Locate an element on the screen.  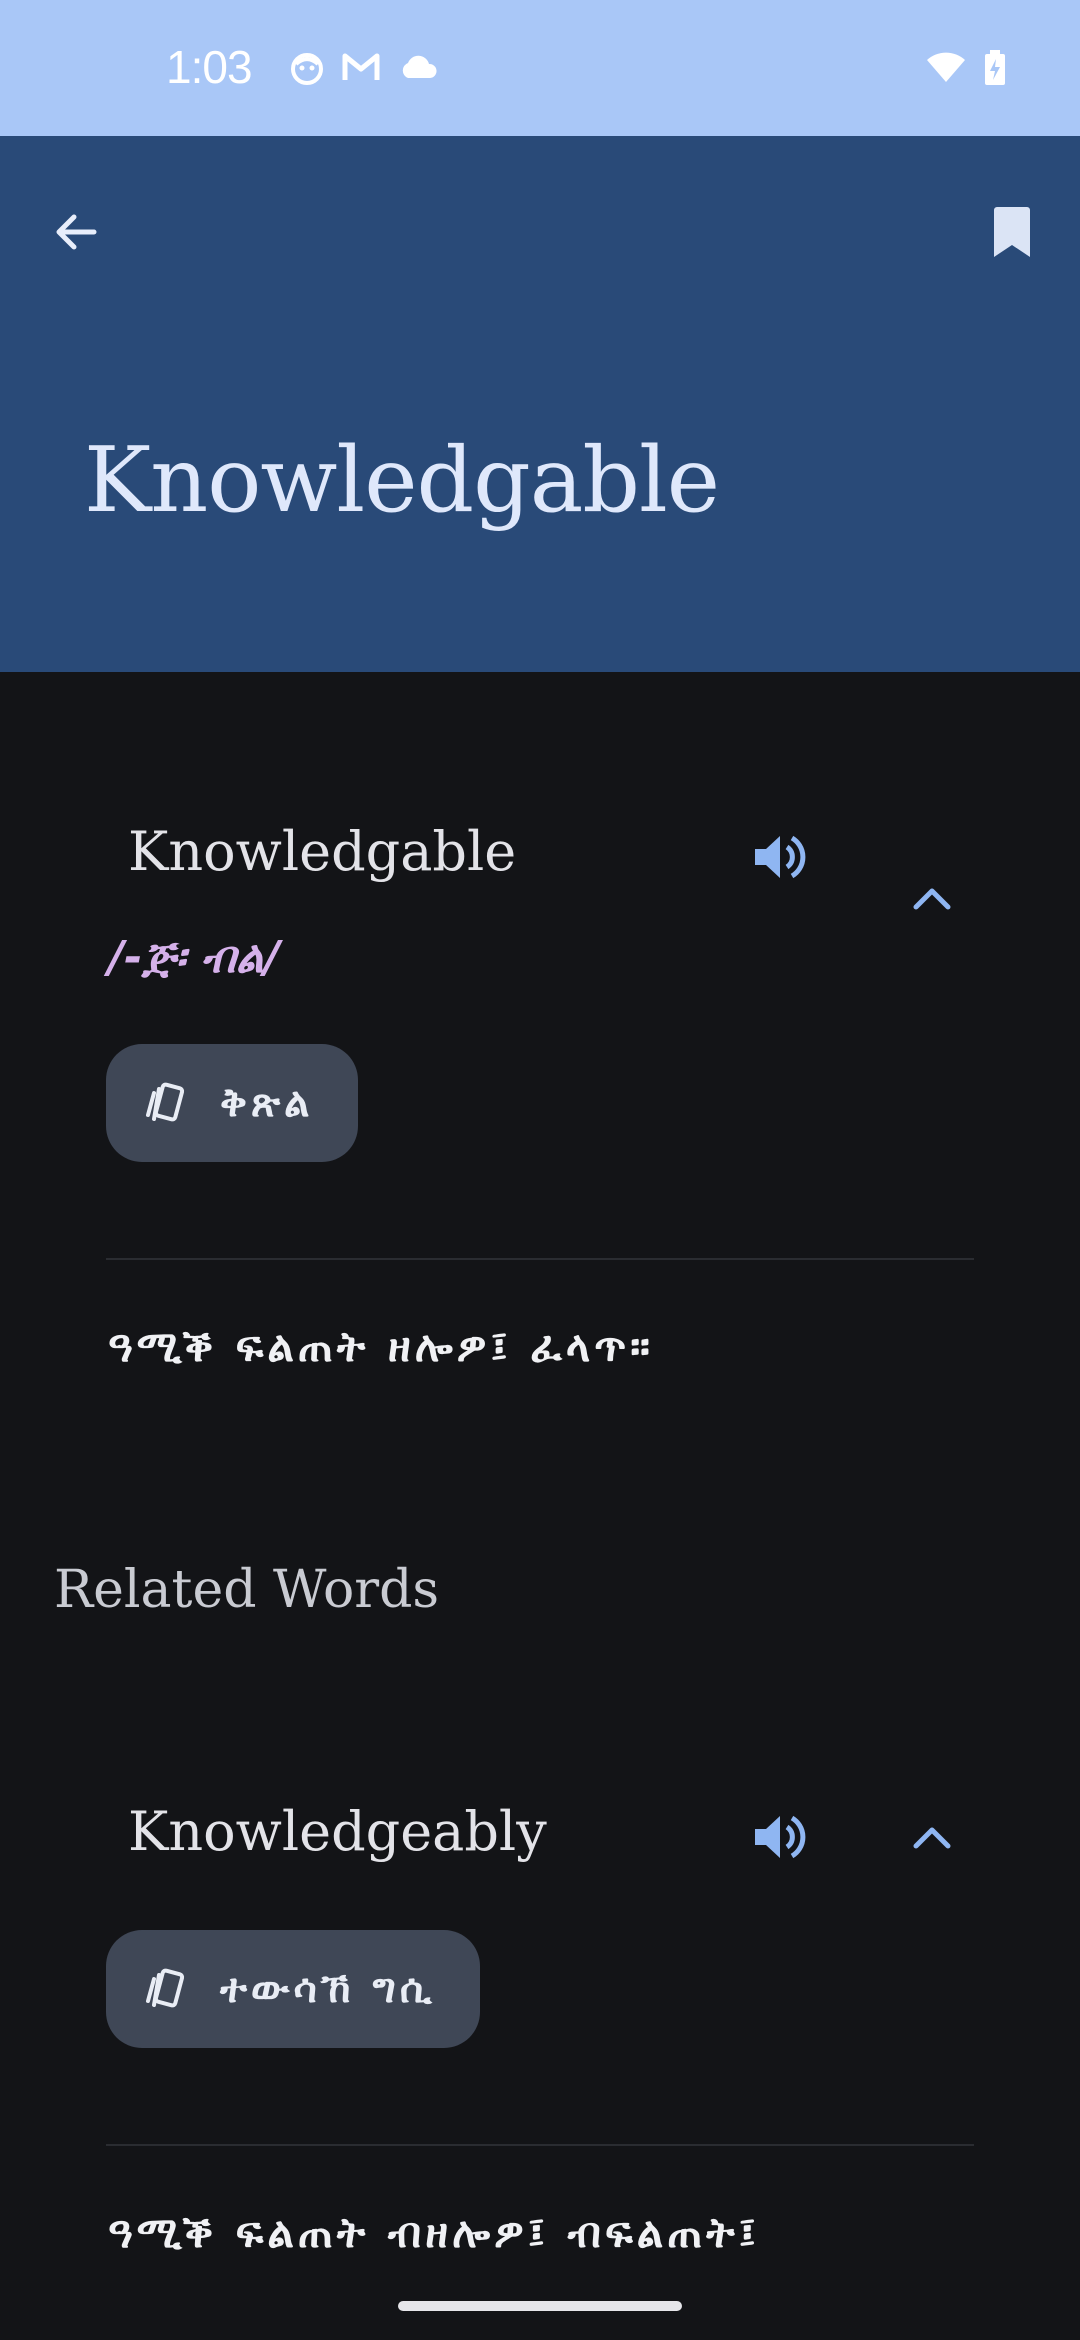
pronunciation: /-ጅ፡ ብል/ is located at coordinates (194, 957).